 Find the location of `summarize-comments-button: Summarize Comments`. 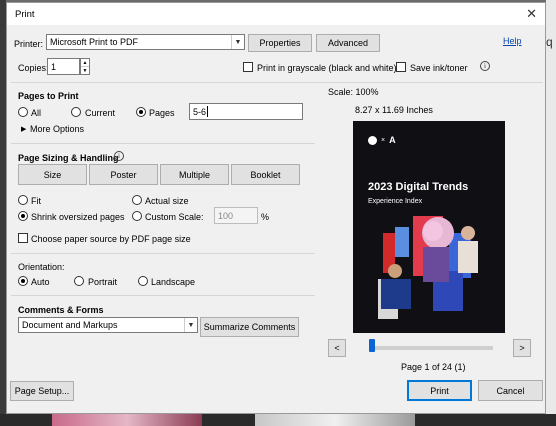

summarize-comments-button: Summarize Comments is located at coordinates (249, 327).